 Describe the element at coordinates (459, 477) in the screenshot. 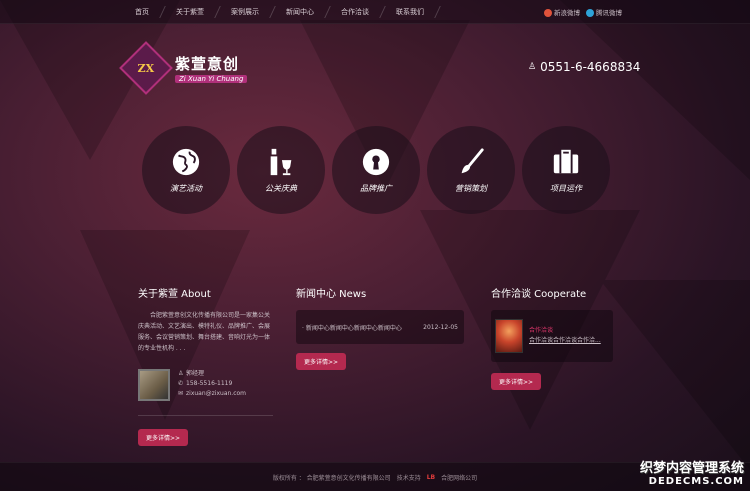

I see `footer-company: 合肥网络公司` at that location.